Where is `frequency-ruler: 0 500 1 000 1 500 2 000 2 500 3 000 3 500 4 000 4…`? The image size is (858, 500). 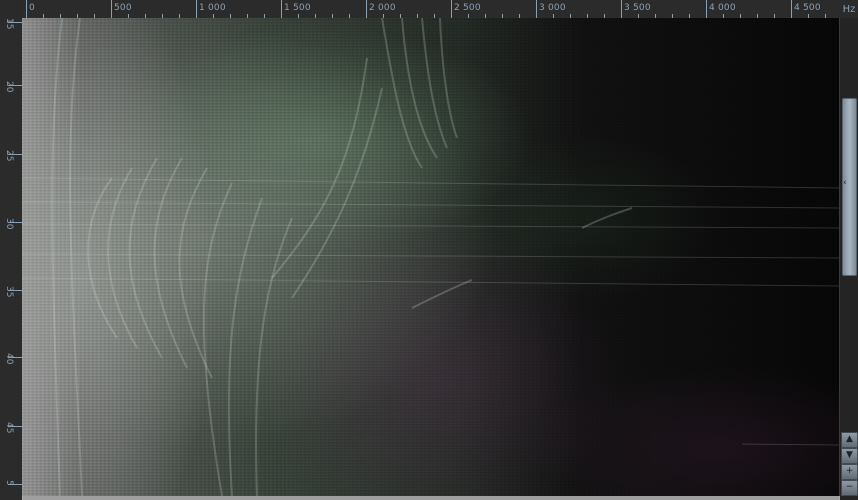 frequency-ruler: 0 500 1 000 1 500 2 000 2 500 3 000 3 500 4 000 4… is located at coordinates (431, 9).